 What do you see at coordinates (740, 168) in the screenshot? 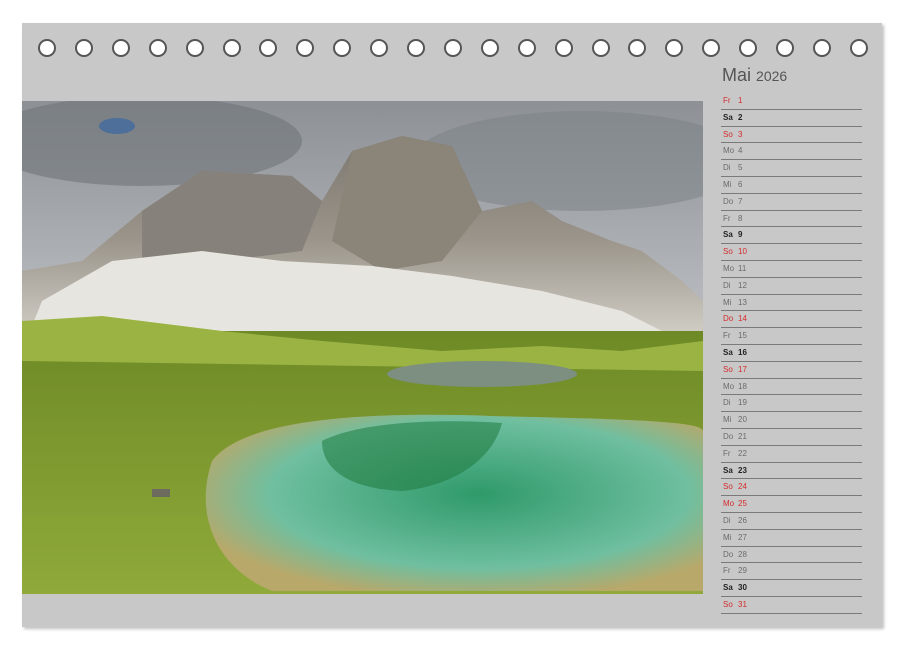
I see `day-number: 5` at bounding box center [740, 168].